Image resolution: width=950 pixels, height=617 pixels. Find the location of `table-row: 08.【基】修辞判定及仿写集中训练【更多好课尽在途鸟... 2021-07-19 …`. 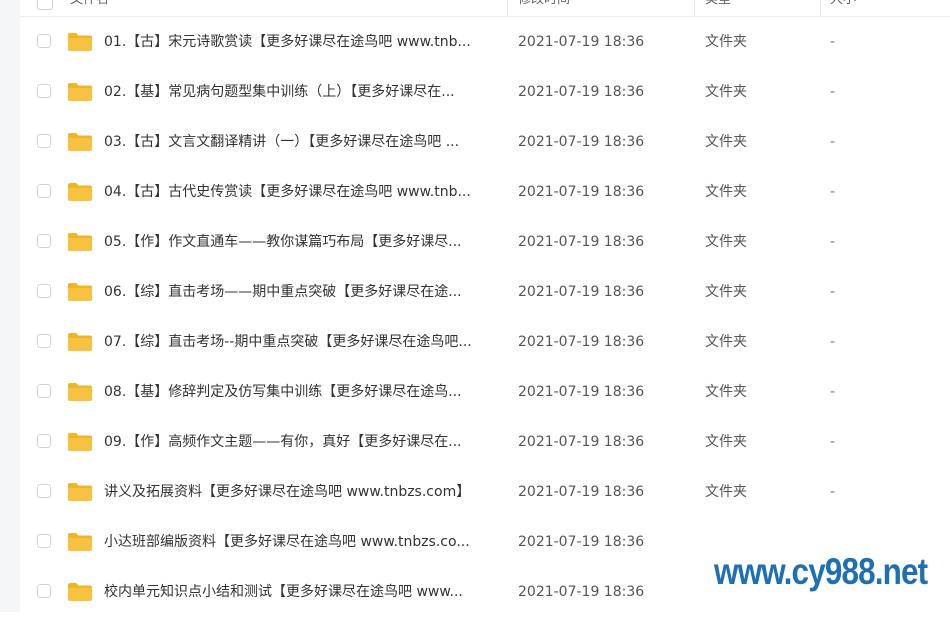

table-row: 08.【基】修辞判定及仿写集中训练【更多好课尽在途鸟... 2021-07-19 … is located at coordinates (485, 392).